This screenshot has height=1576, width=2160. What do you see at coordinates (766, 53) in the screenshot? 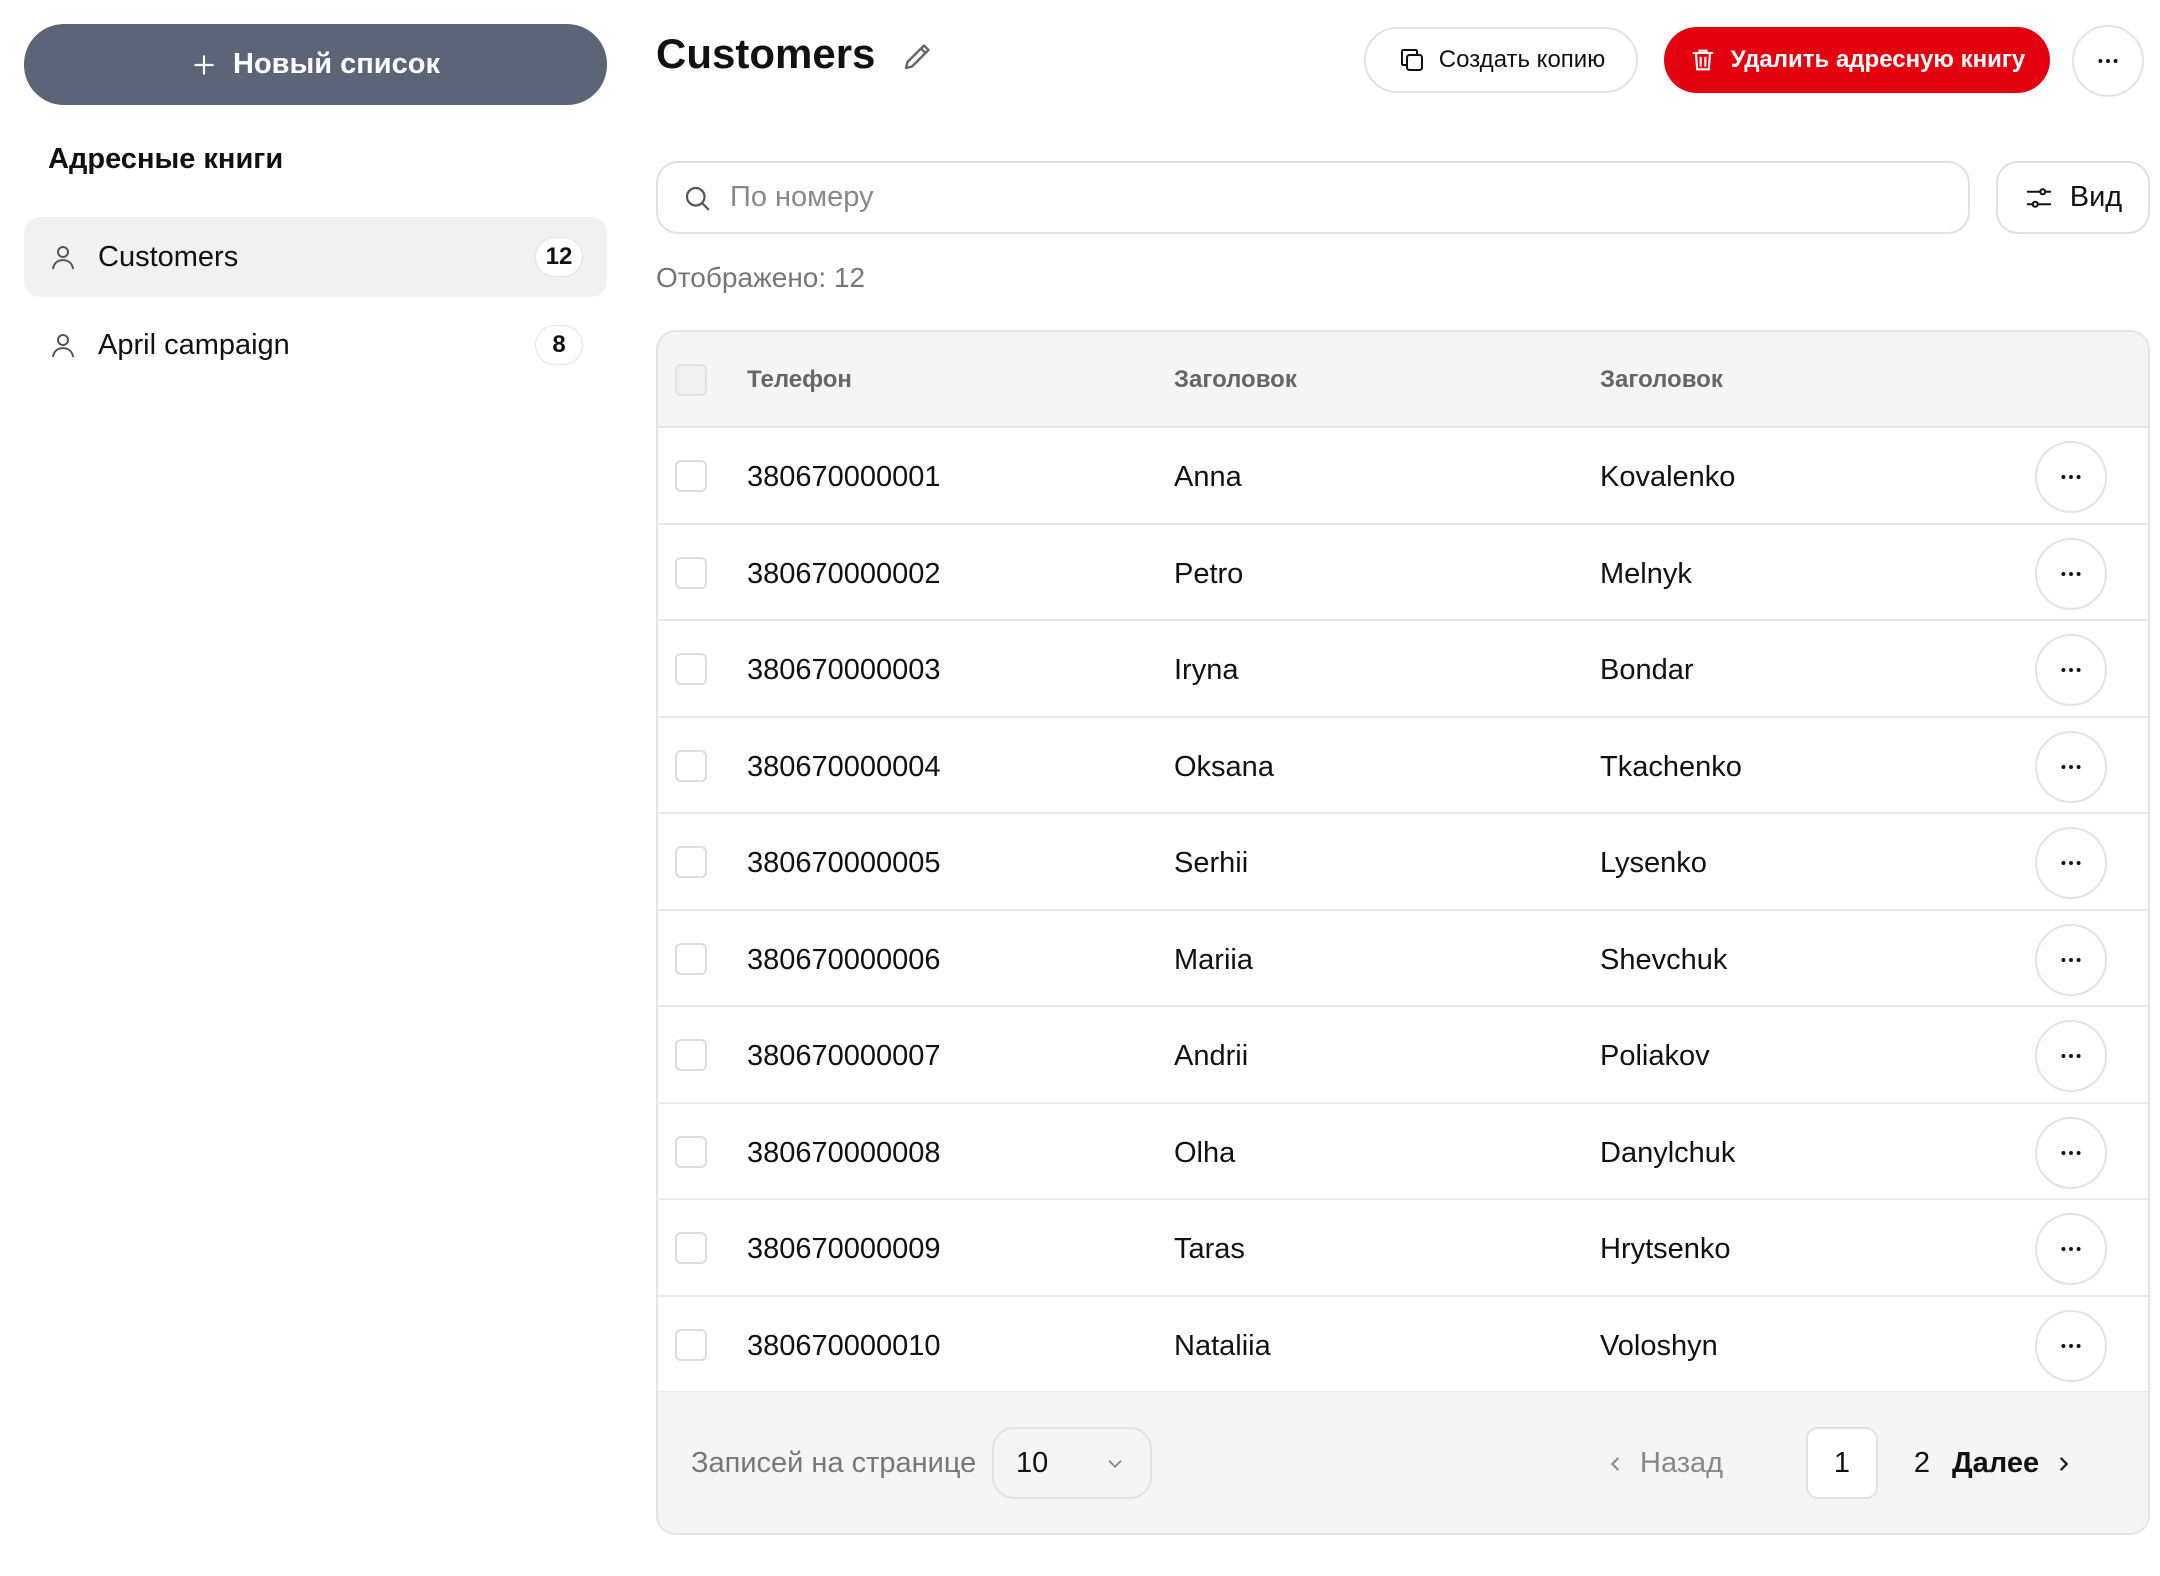
I see `page-title: Customers` at bounding box center [766, 53].